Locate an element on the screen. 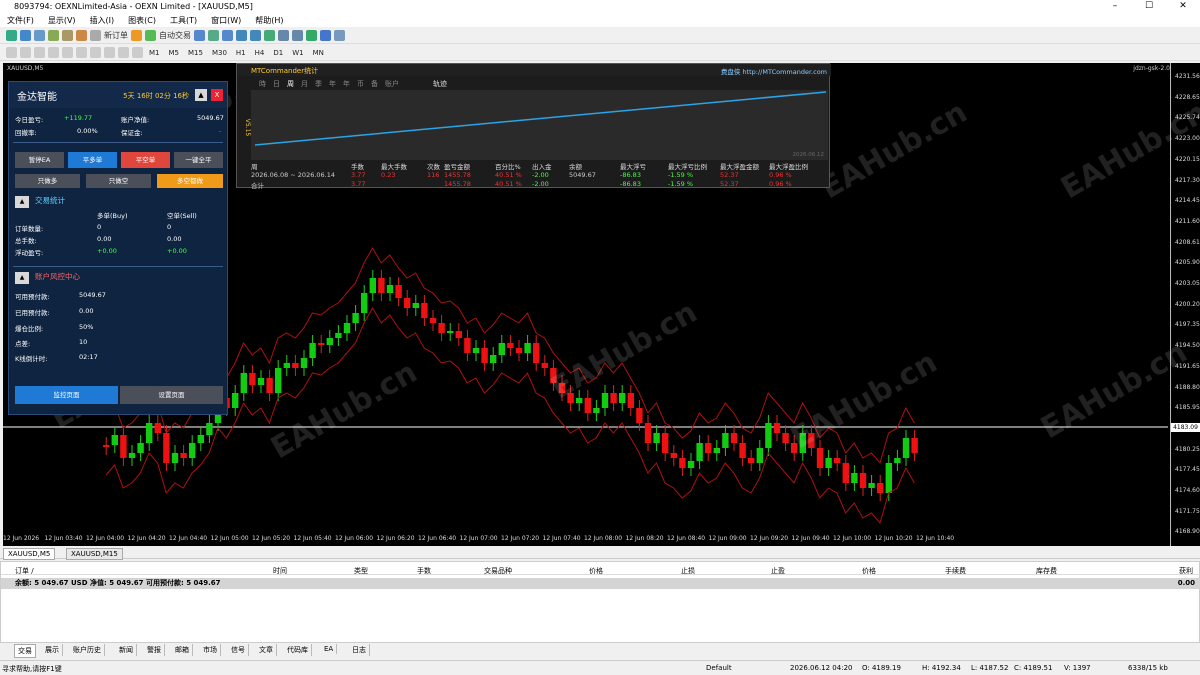 This screenshot has height=675, width=1200. pause-ea-button: 暂停EA is located at coordinates (39, 160).